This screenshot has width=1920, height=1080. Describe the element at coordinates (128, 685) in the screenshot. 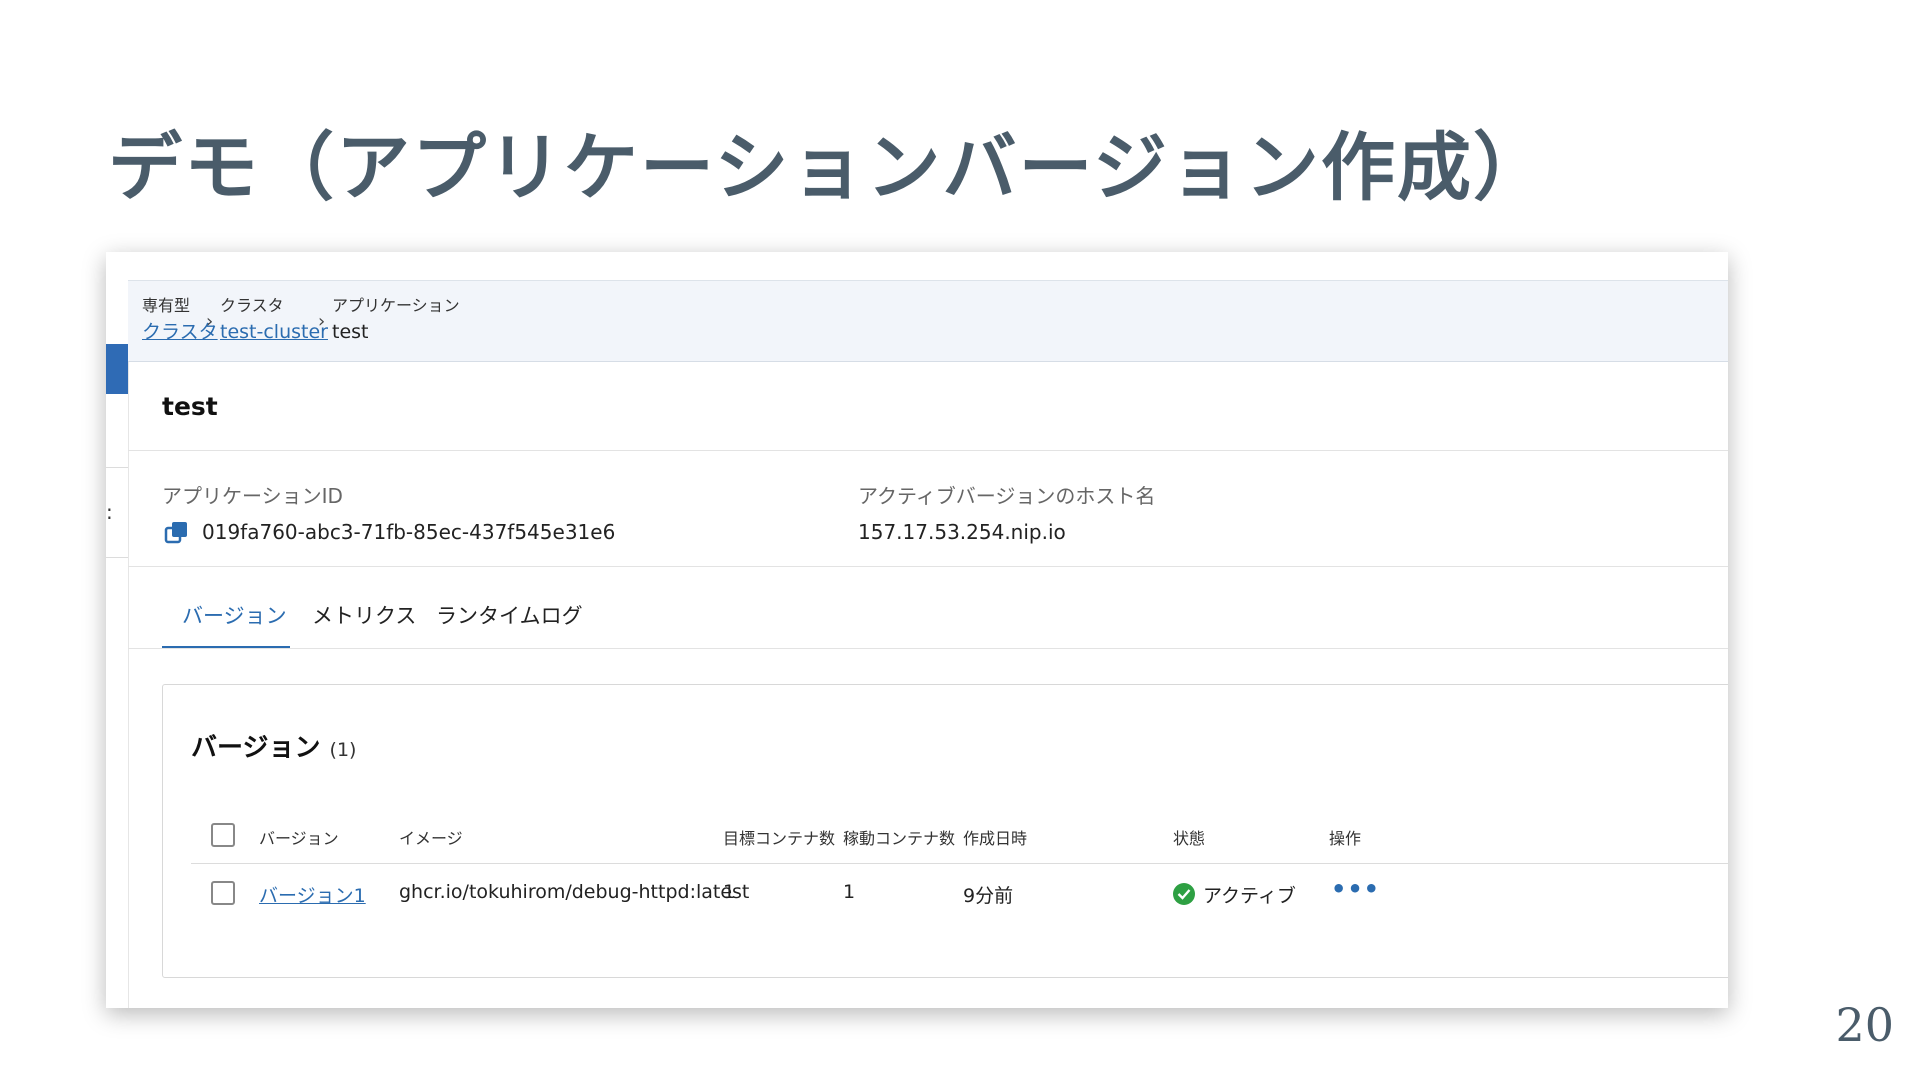

I see `sidebar-border` at that location.